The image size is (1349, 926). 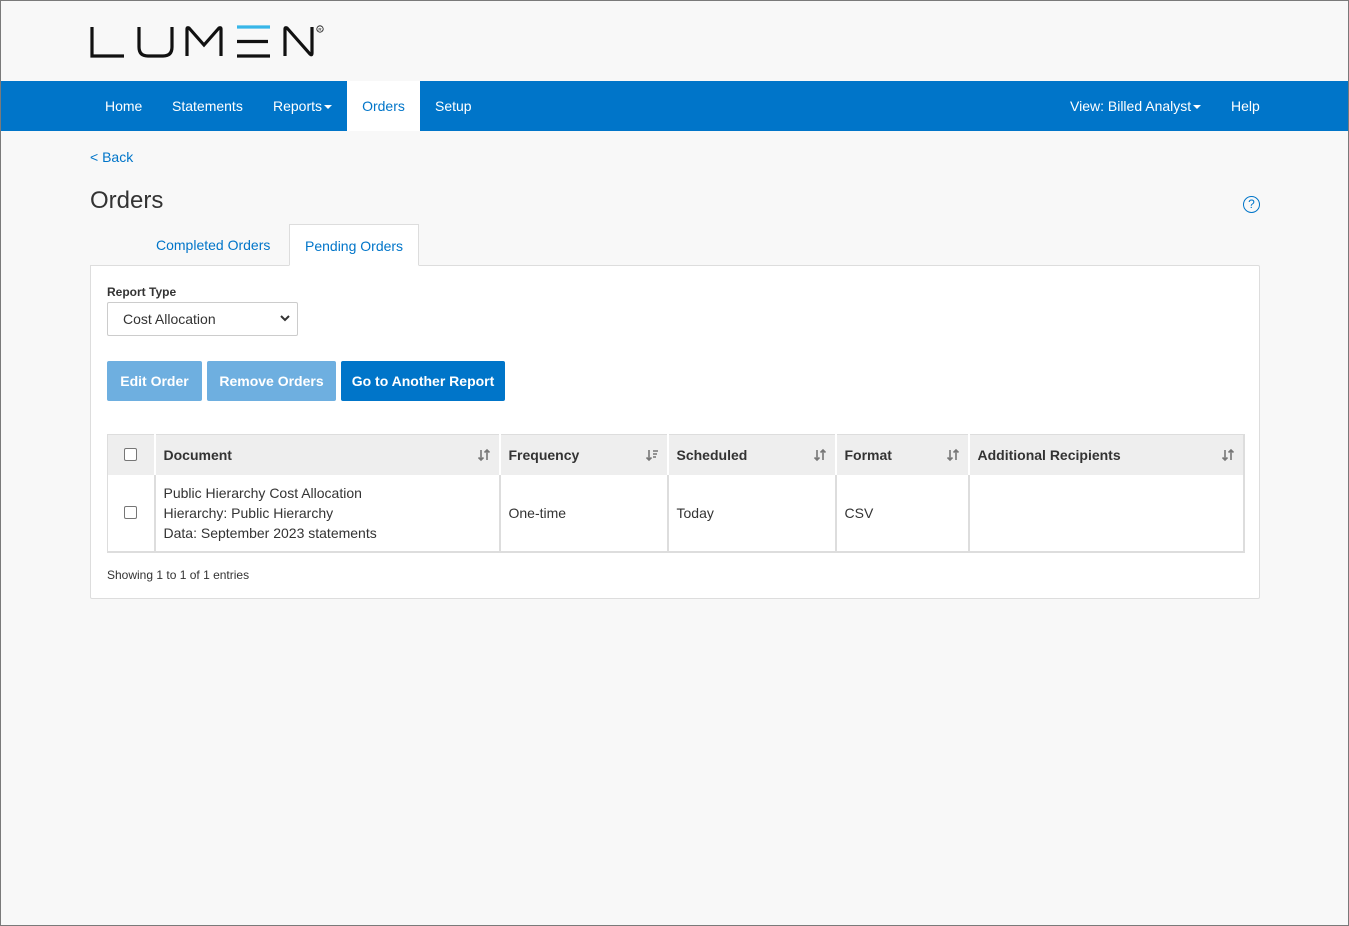 What do you see at coordinates (544, 454) in the screenshot?
I see `column-header-frequency-label: Frequency` at bounding box center [544, 454].